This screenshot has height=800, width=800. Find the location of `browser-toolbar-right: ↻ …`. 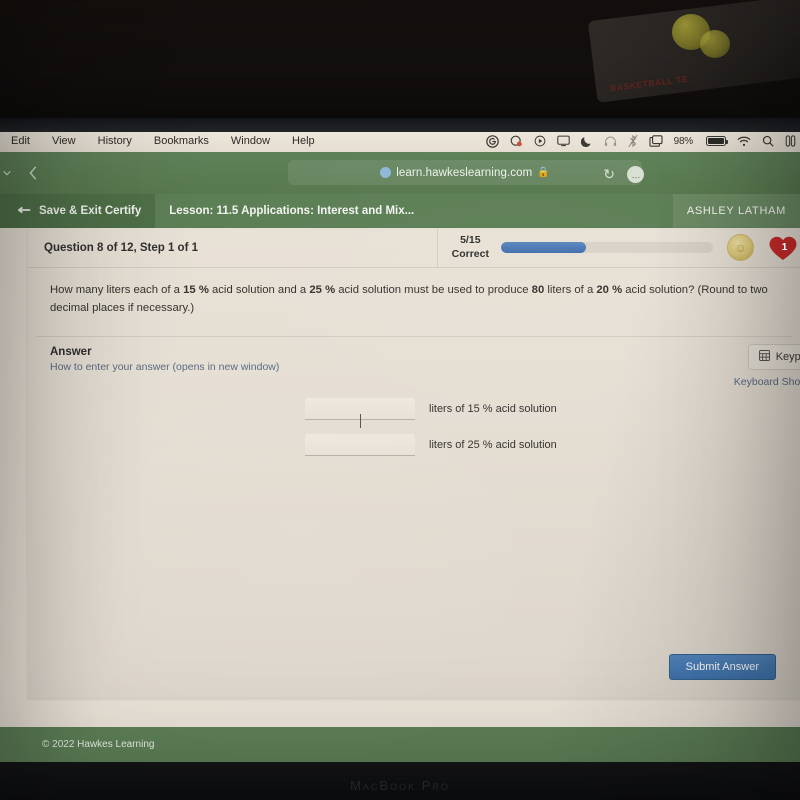

browser-toolbar-right: ↻ … is located at coordinates (623, 174).